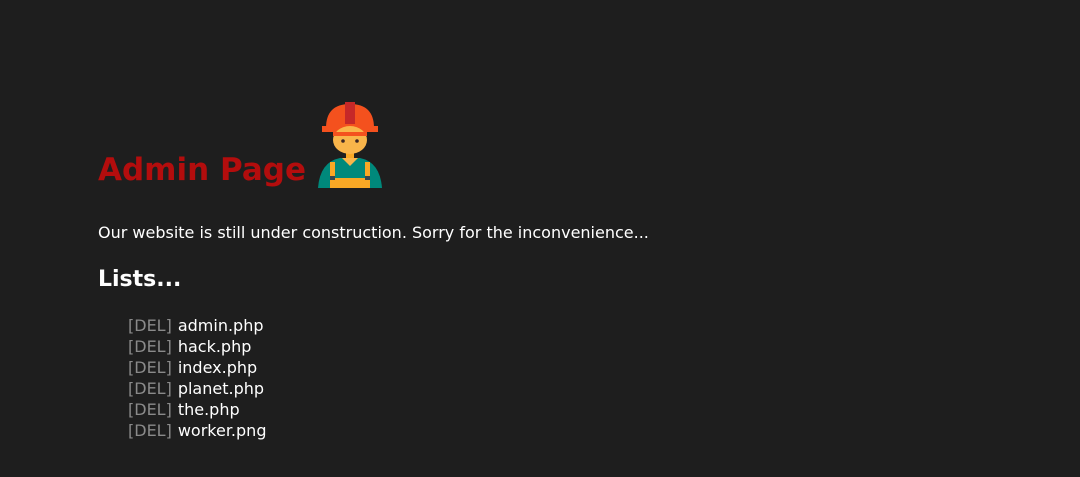 The image size is (1080, 477). I want to click on list-item: [DEL] planet.php, so click(197, 388).